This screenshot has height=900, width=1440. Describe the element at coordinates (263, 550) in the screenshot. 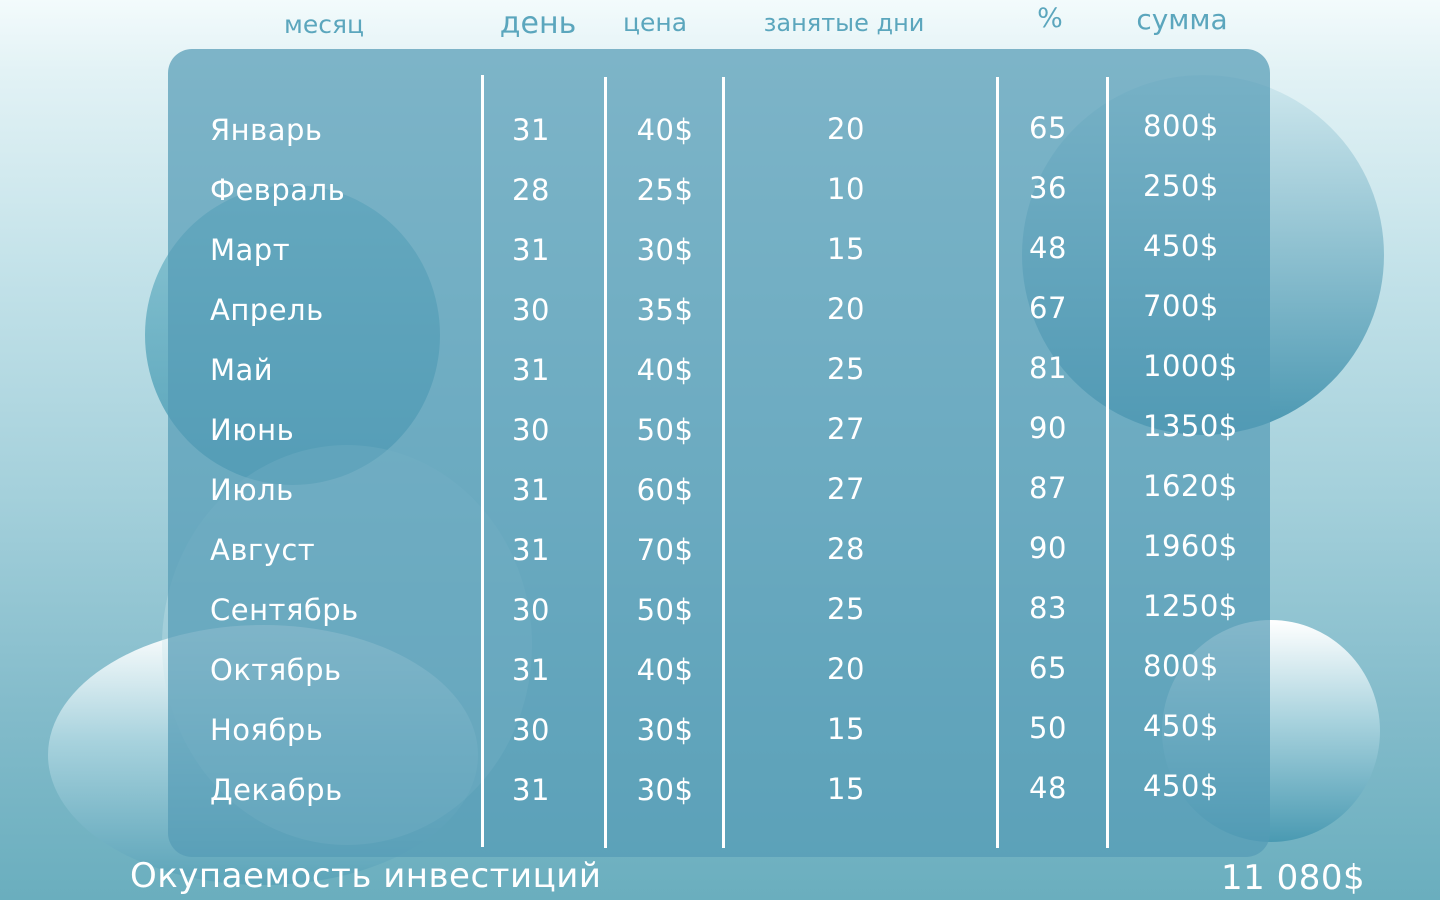

I see `month-cell: Август` at that location.